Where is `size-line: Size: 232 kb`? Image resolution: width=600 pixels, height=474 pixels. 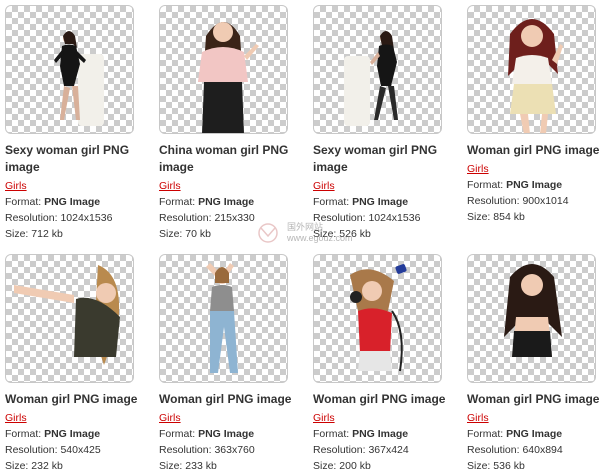 size-line: Size: 232 kb is located at coordinates (77, 466).